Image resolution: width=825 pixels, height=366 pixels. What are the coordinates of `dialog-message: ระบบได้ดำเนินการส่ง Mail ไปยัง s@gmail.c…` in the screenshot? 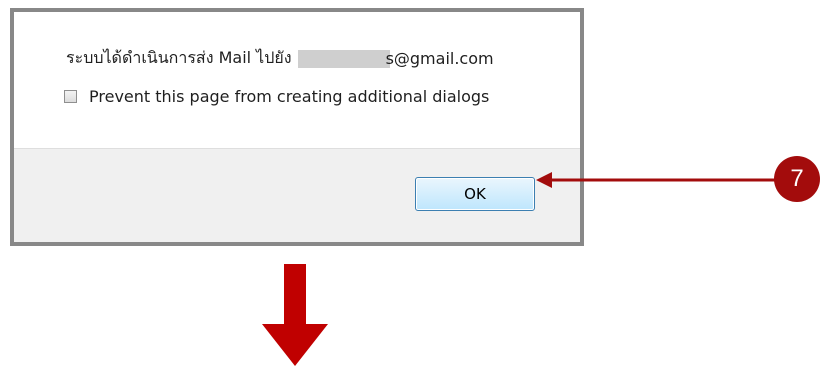 It's located at (280, 58).